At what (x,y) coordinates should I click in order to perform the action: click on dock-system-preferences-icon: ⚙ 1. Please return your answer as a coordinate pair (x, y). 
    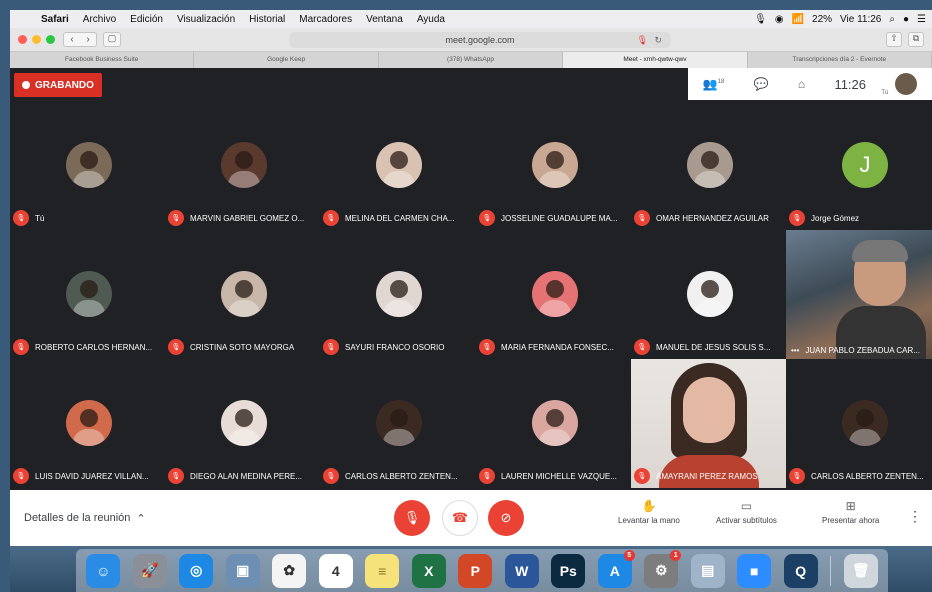
    Looking at the image, I should click on (663, 568).